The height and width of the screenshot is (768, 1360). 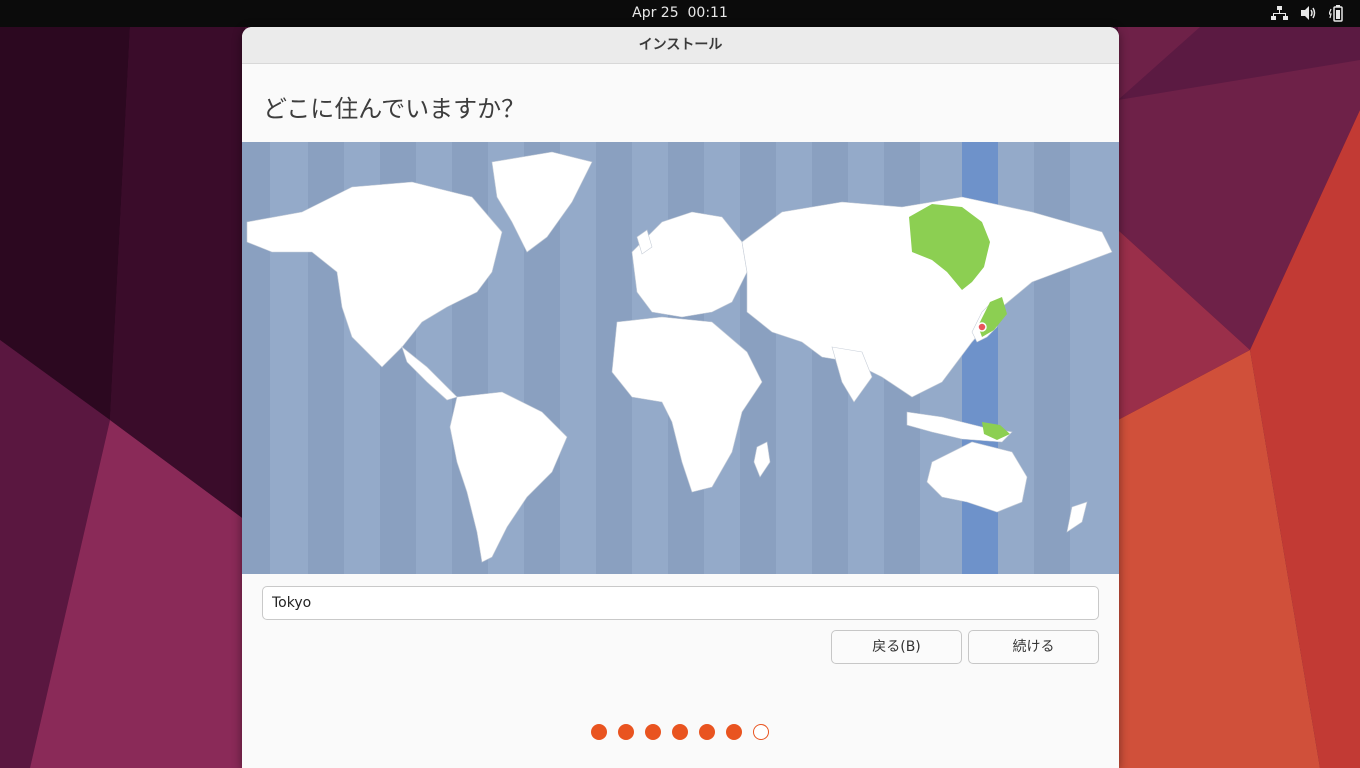 I want to click on location-input, so click(x=680, y=603).